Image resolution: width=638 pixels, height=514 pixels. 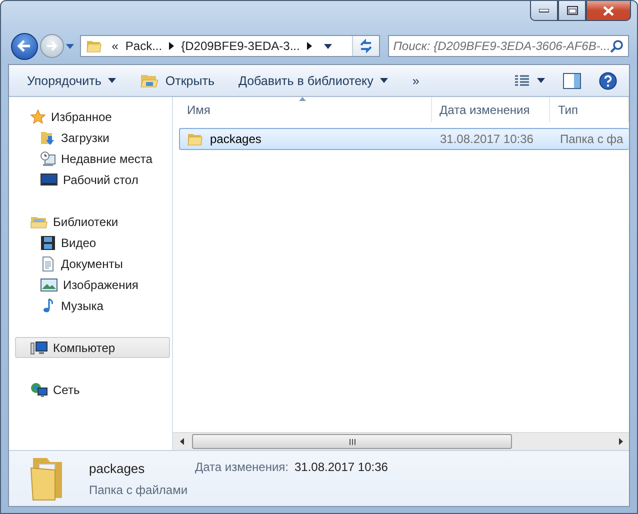 I want to click on column-header: Тип, so click(x=589, y=109).